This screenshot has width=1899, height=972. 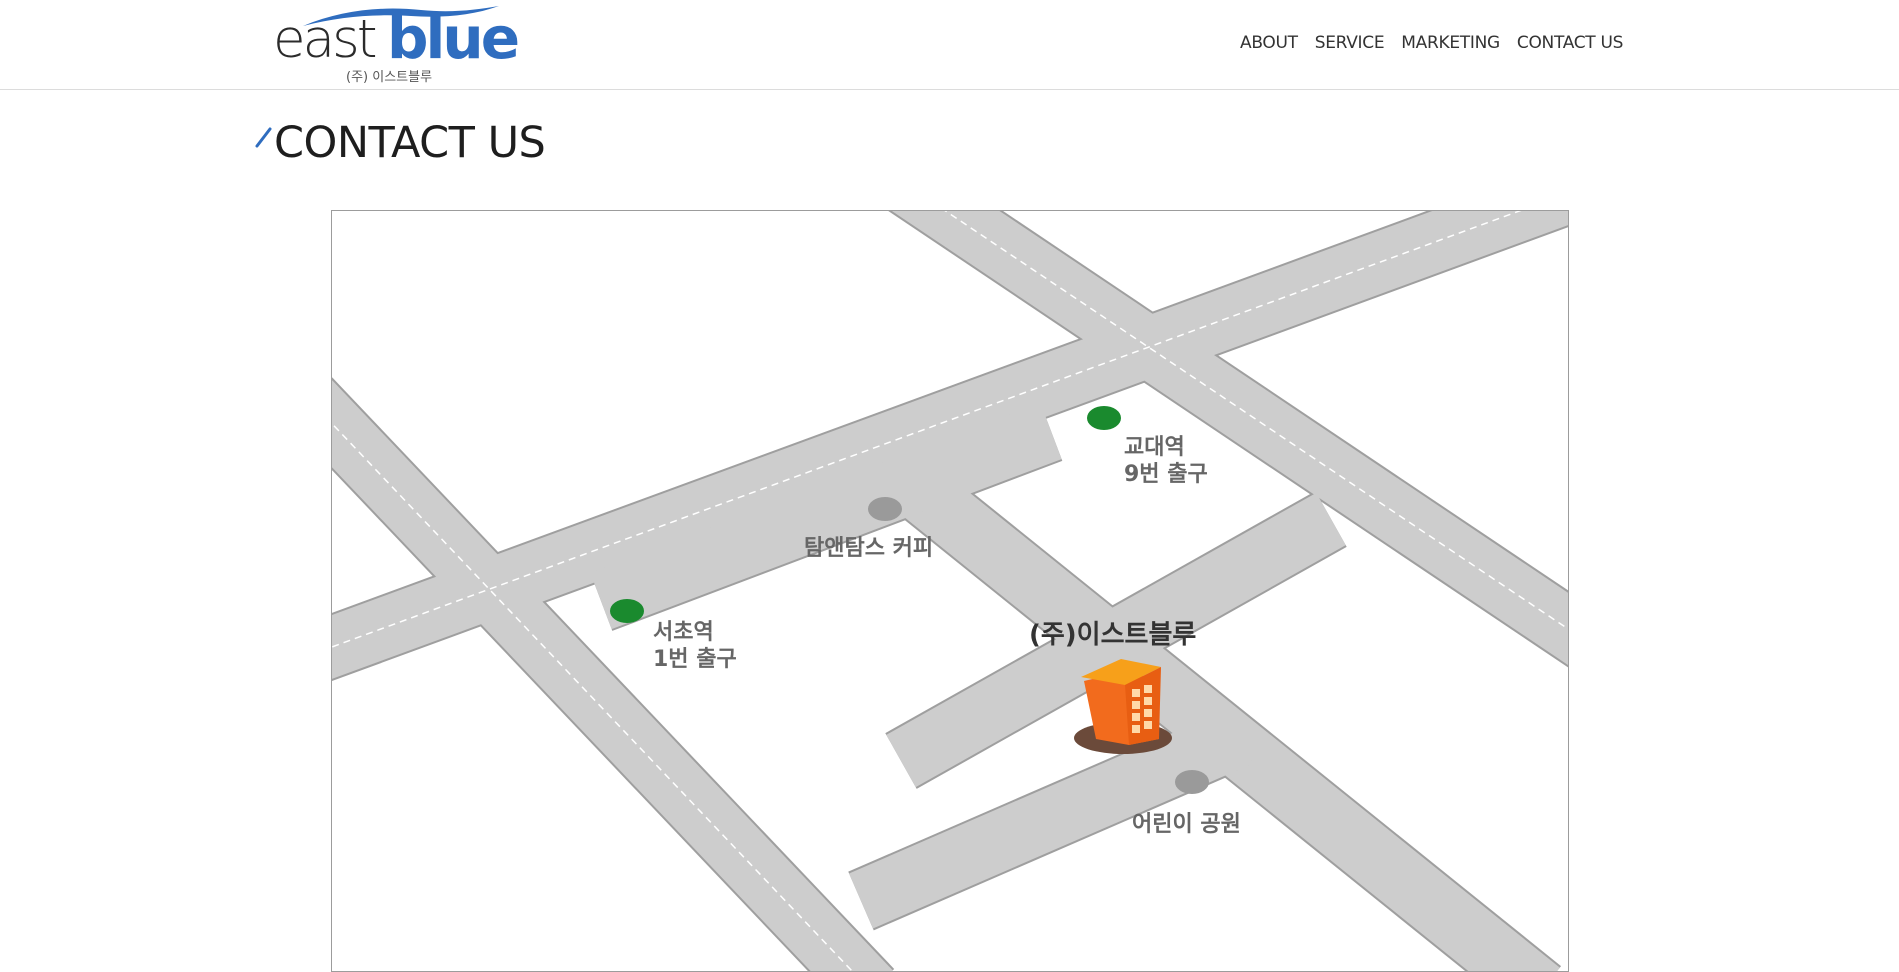 What do you see at coordinates (453, 38) in the screenshot?
I see `logo-blue-text: blue` at bounding box center [453, 38].